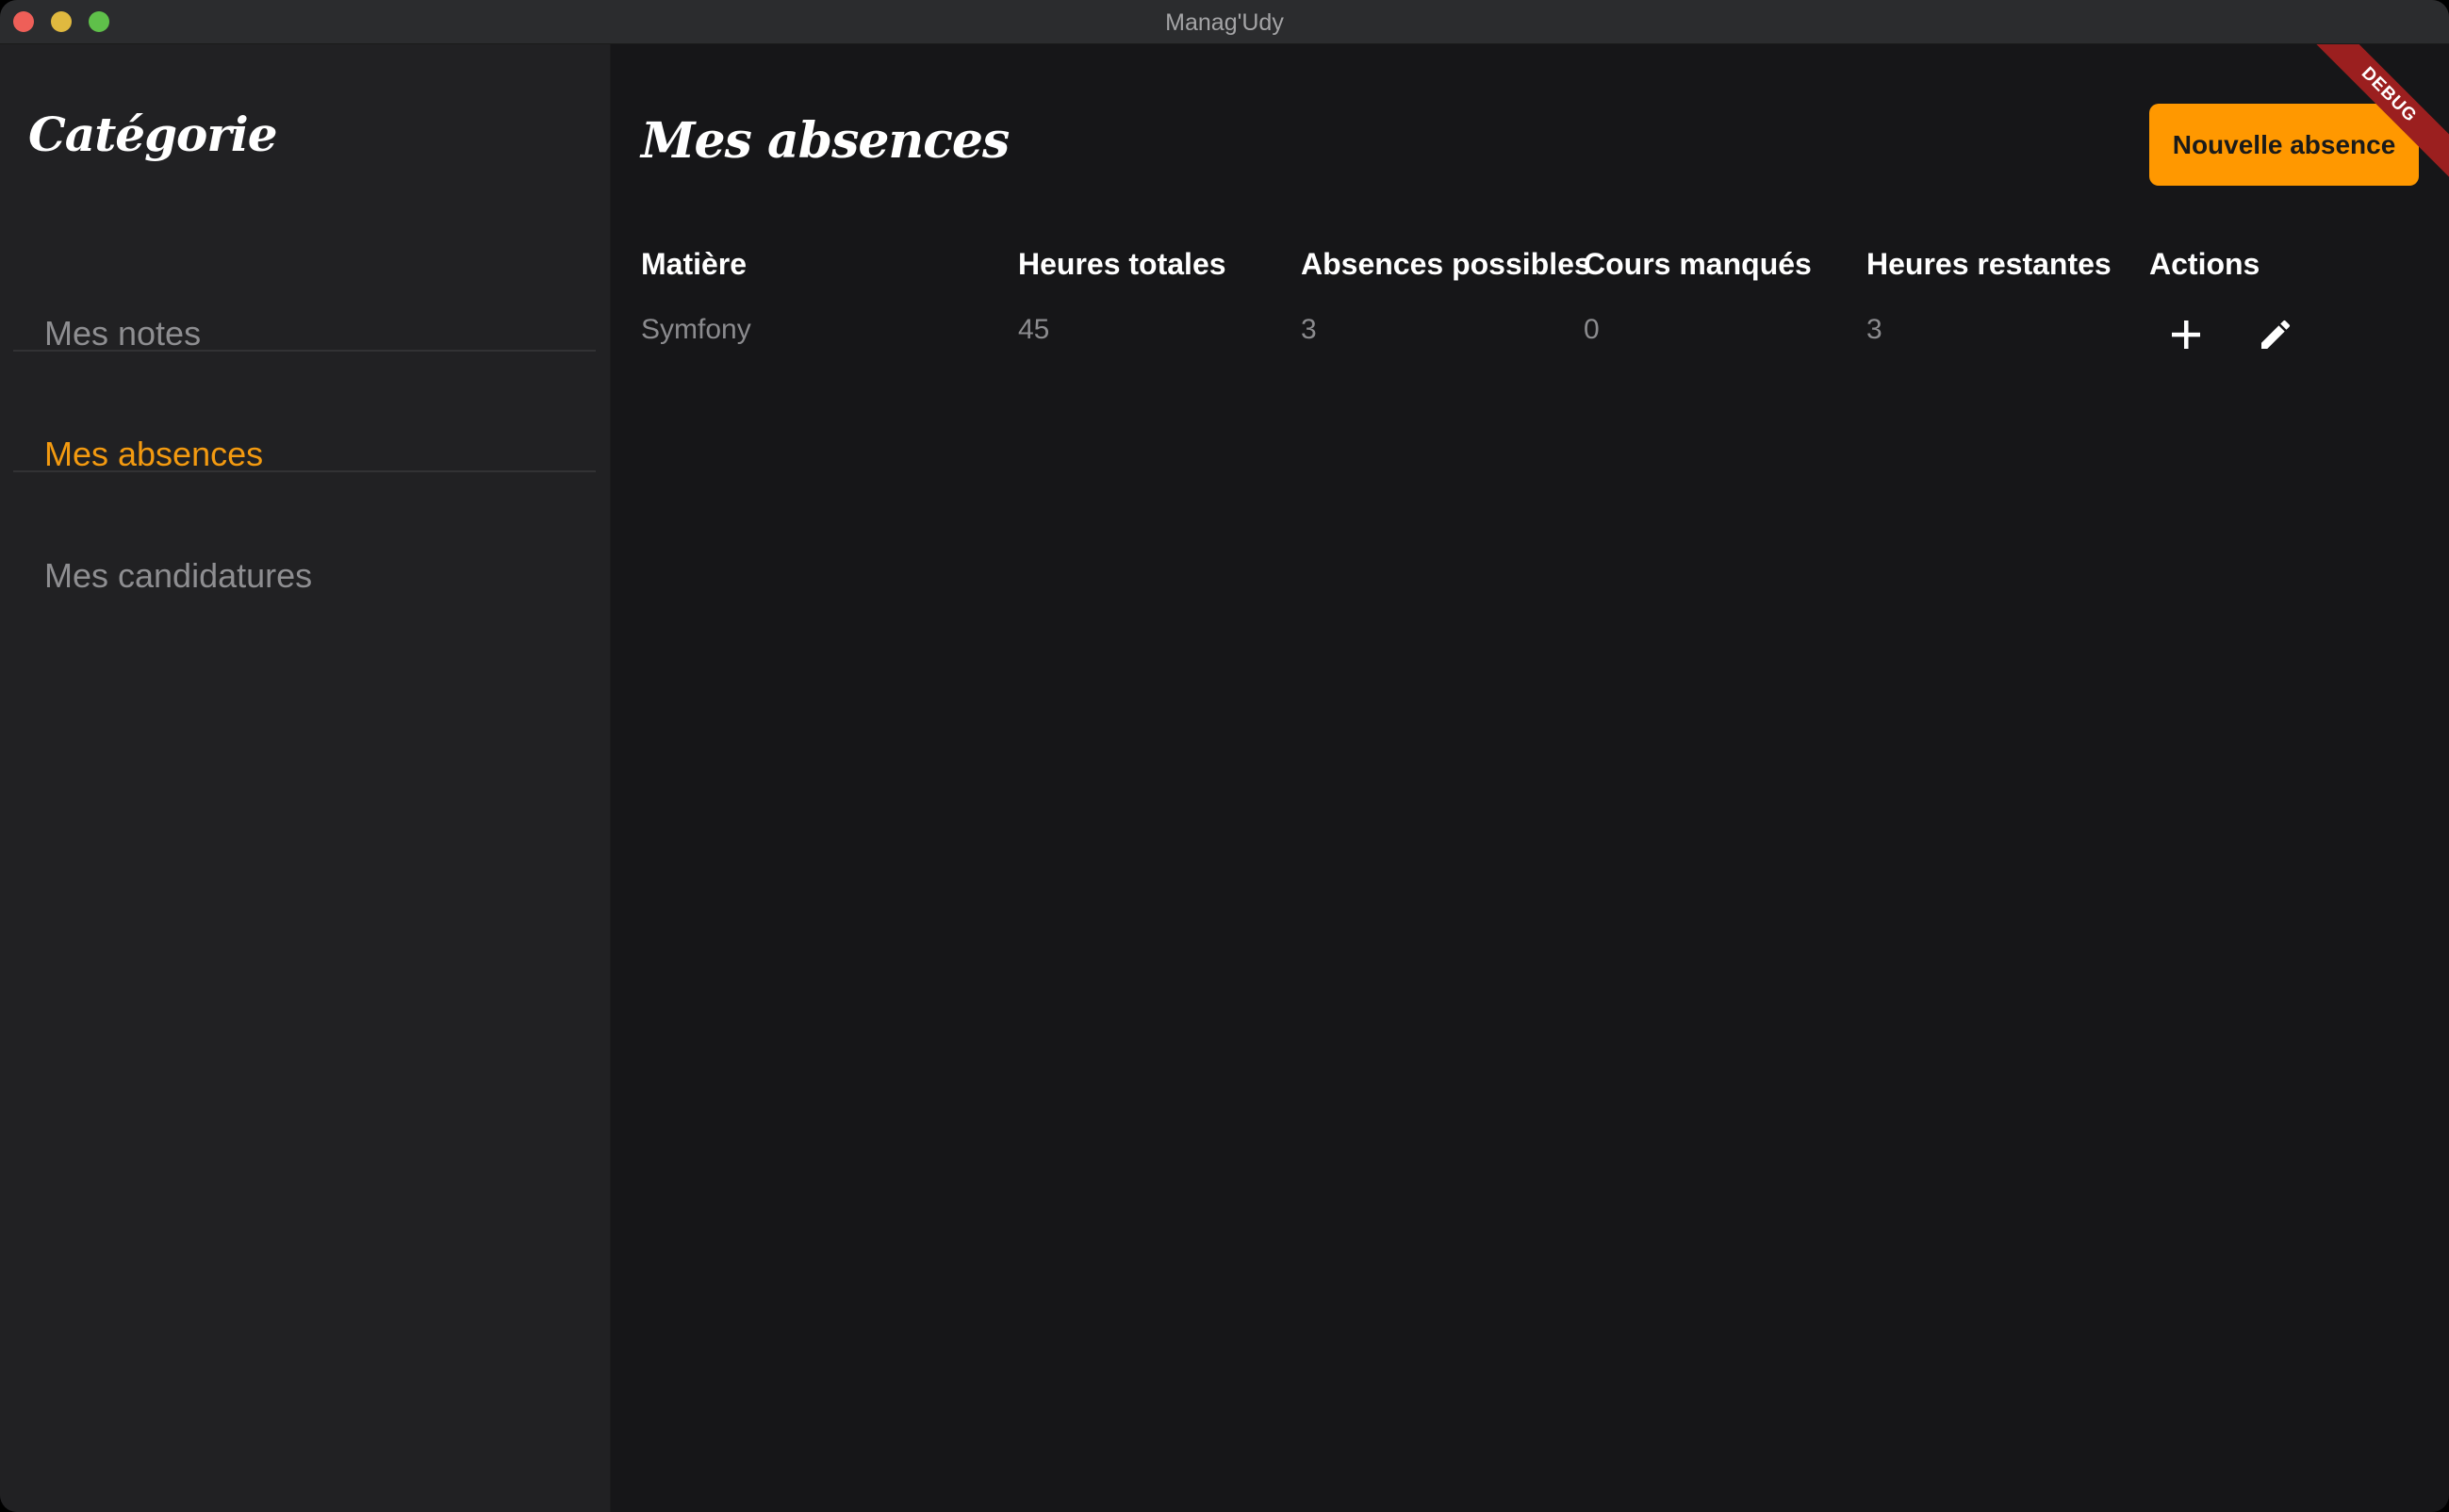 The image size is (2449, 1512). Describe the element at coordinates (178, 576) in the screenshot. I see `sidebar-item-label: Mes candidatures` at that location.